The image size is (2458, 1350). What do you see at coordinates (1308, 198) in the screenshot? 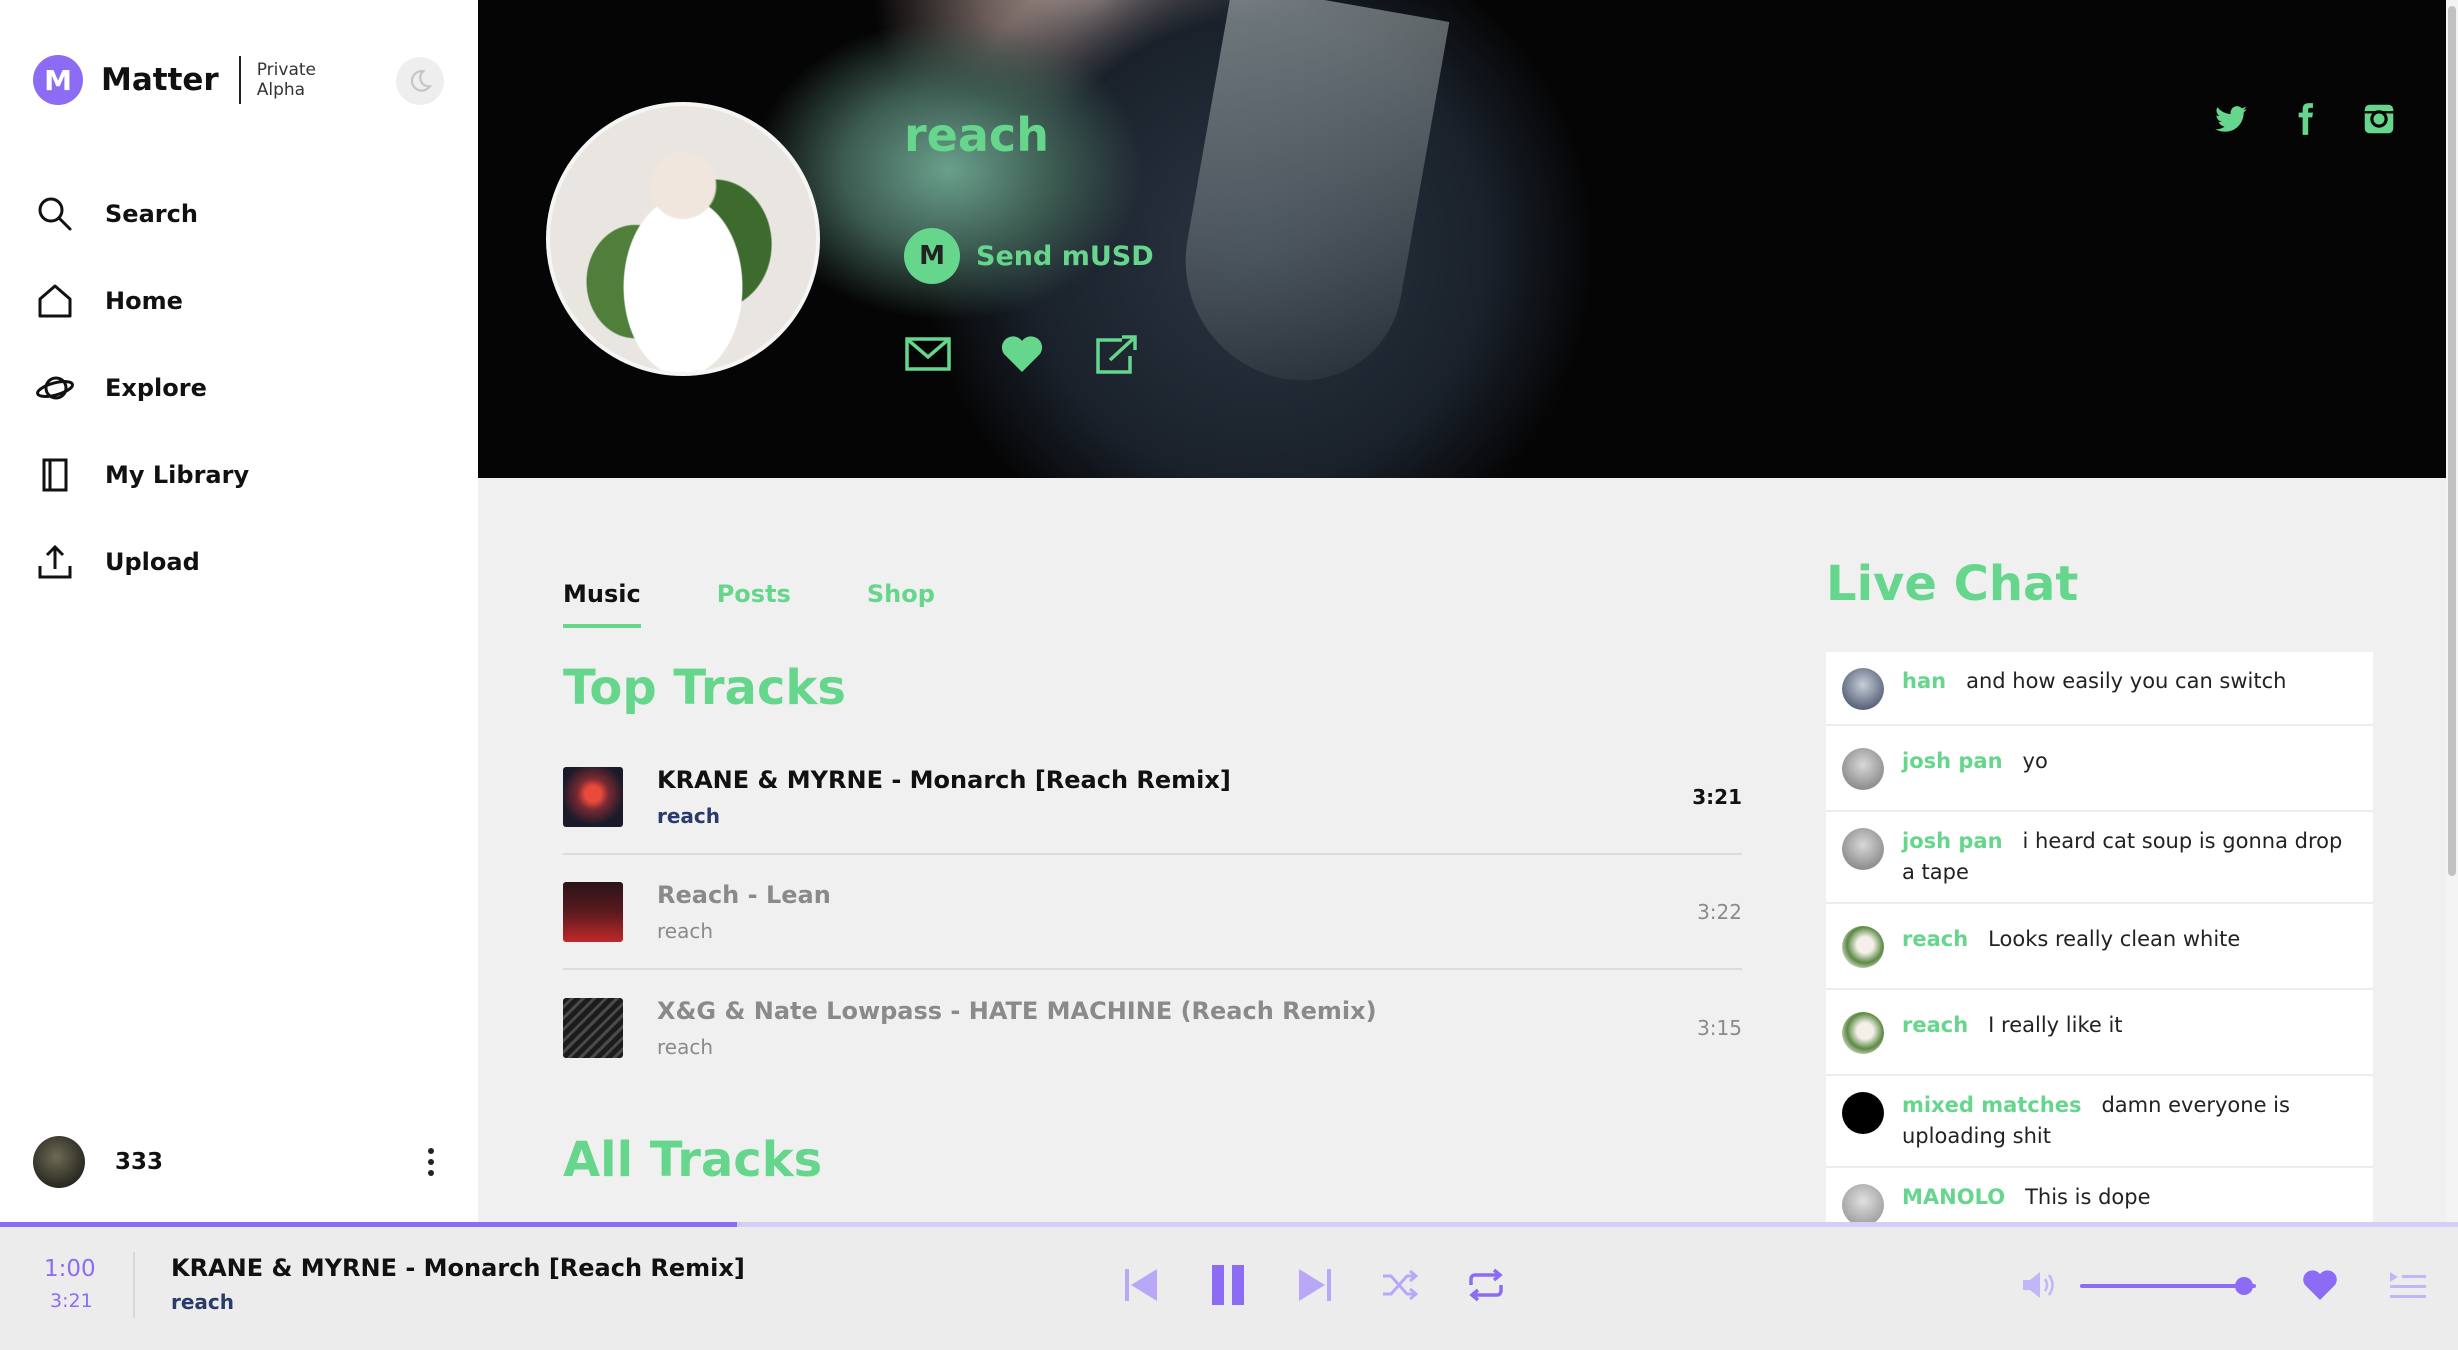
I see `hero-background-image` at bounding box center [1308, 198].